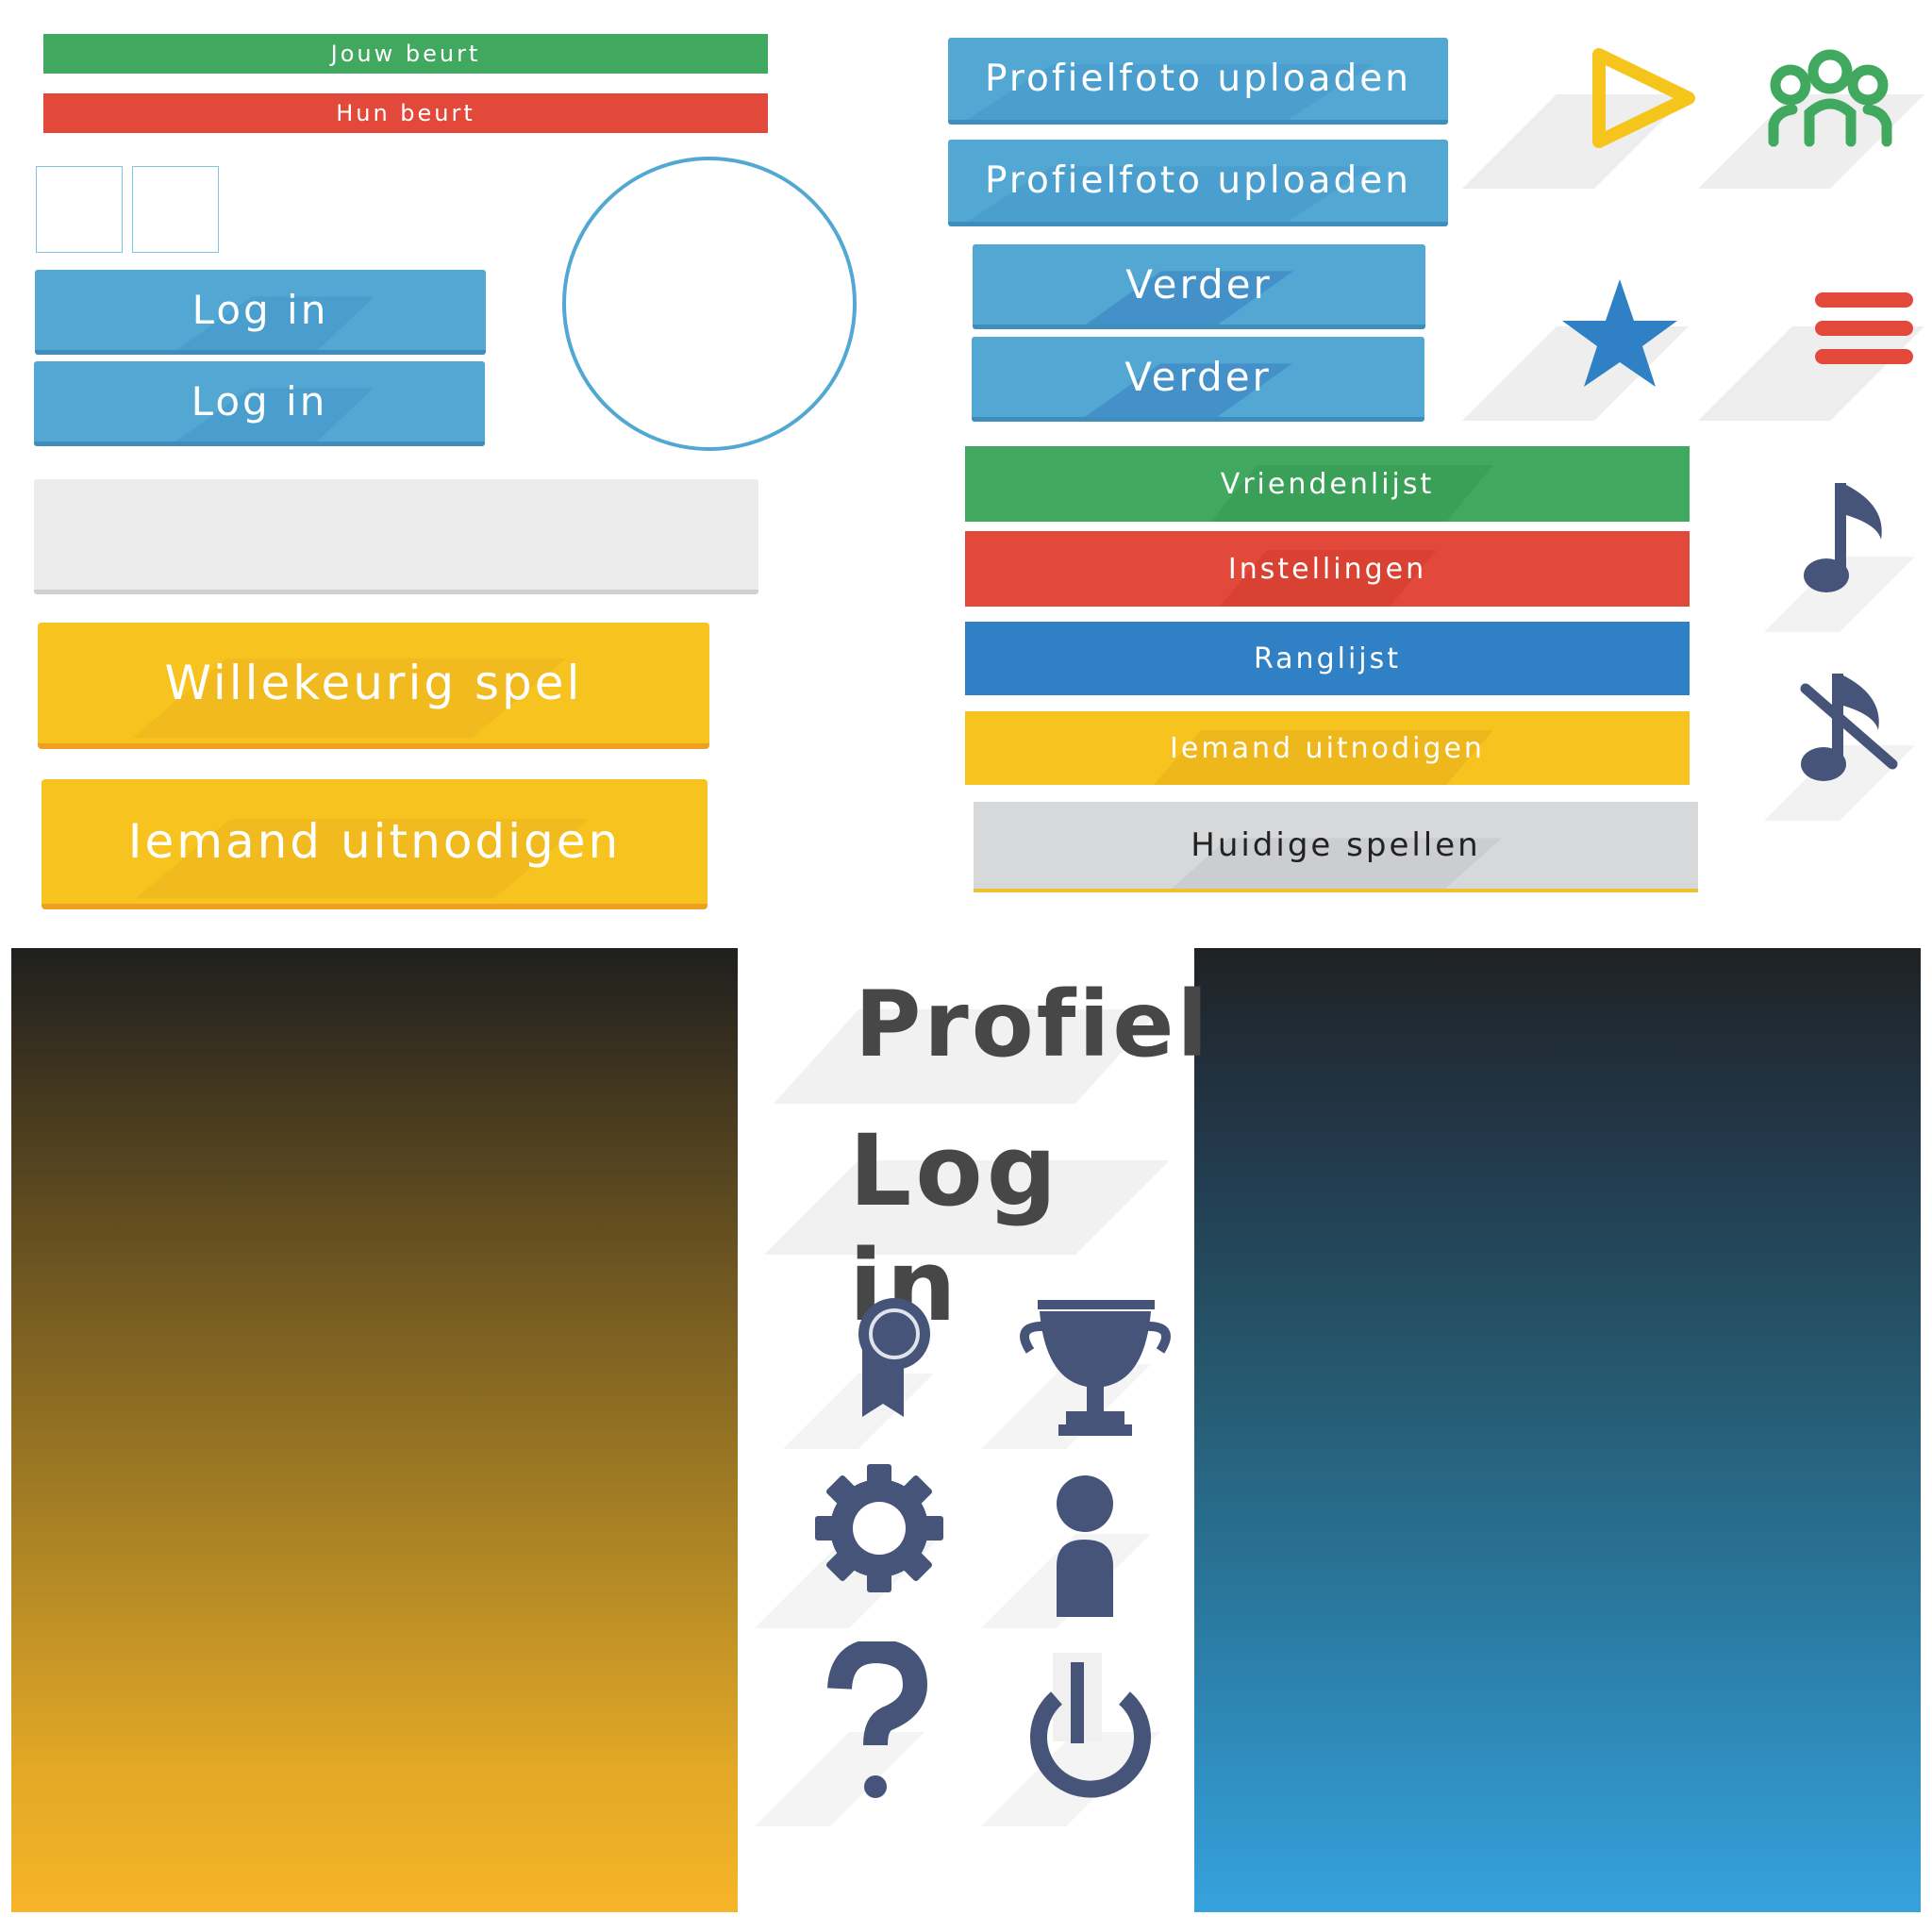  Describe the element at coordinates (859, 1542) in the screenshot. I see `gear-icon` at that location.